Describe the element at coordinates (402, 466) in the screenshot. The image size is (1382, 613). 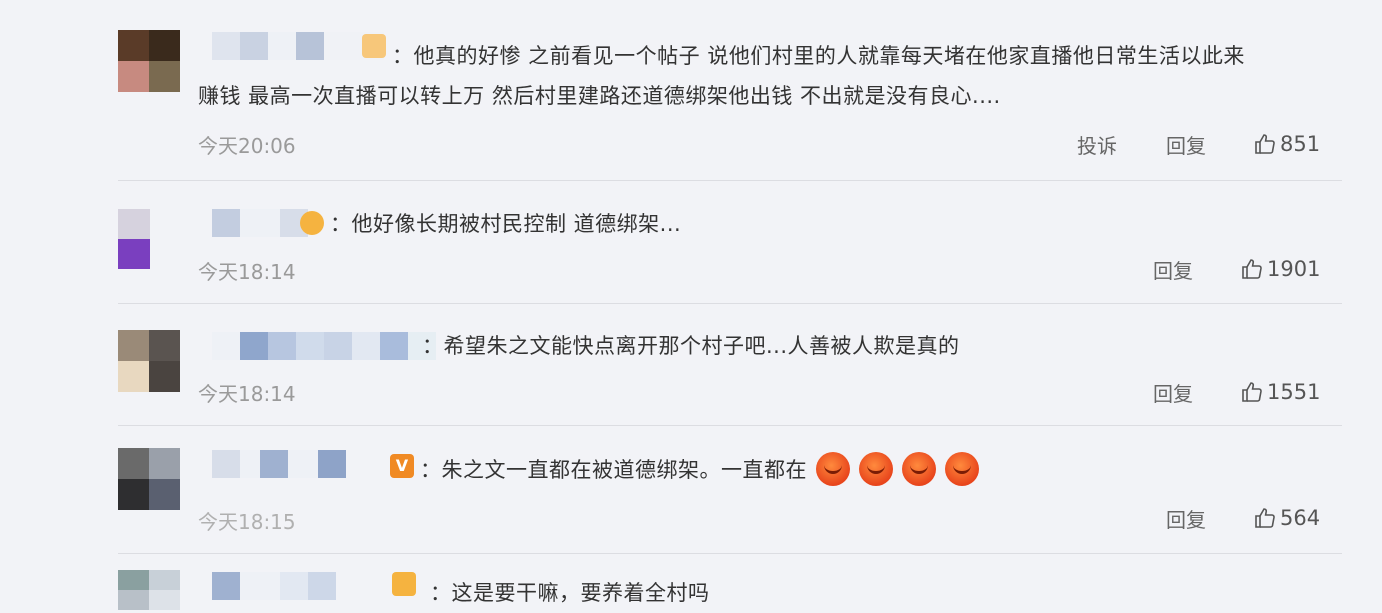
I see `verified-badge-icon: V` at that location.